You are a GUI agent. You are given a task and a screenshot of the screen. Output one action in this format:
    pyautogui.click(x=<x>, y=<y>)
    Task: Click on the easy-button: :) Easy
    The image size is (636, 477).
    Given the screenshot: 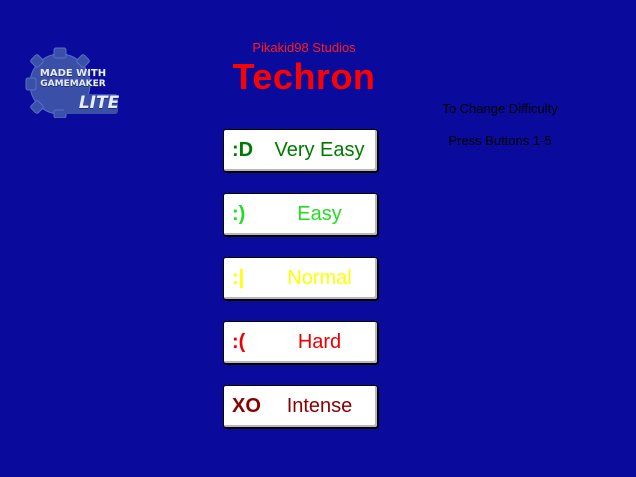 What is the action you would take?
    pyautogui.click(x=300, y=214)
    